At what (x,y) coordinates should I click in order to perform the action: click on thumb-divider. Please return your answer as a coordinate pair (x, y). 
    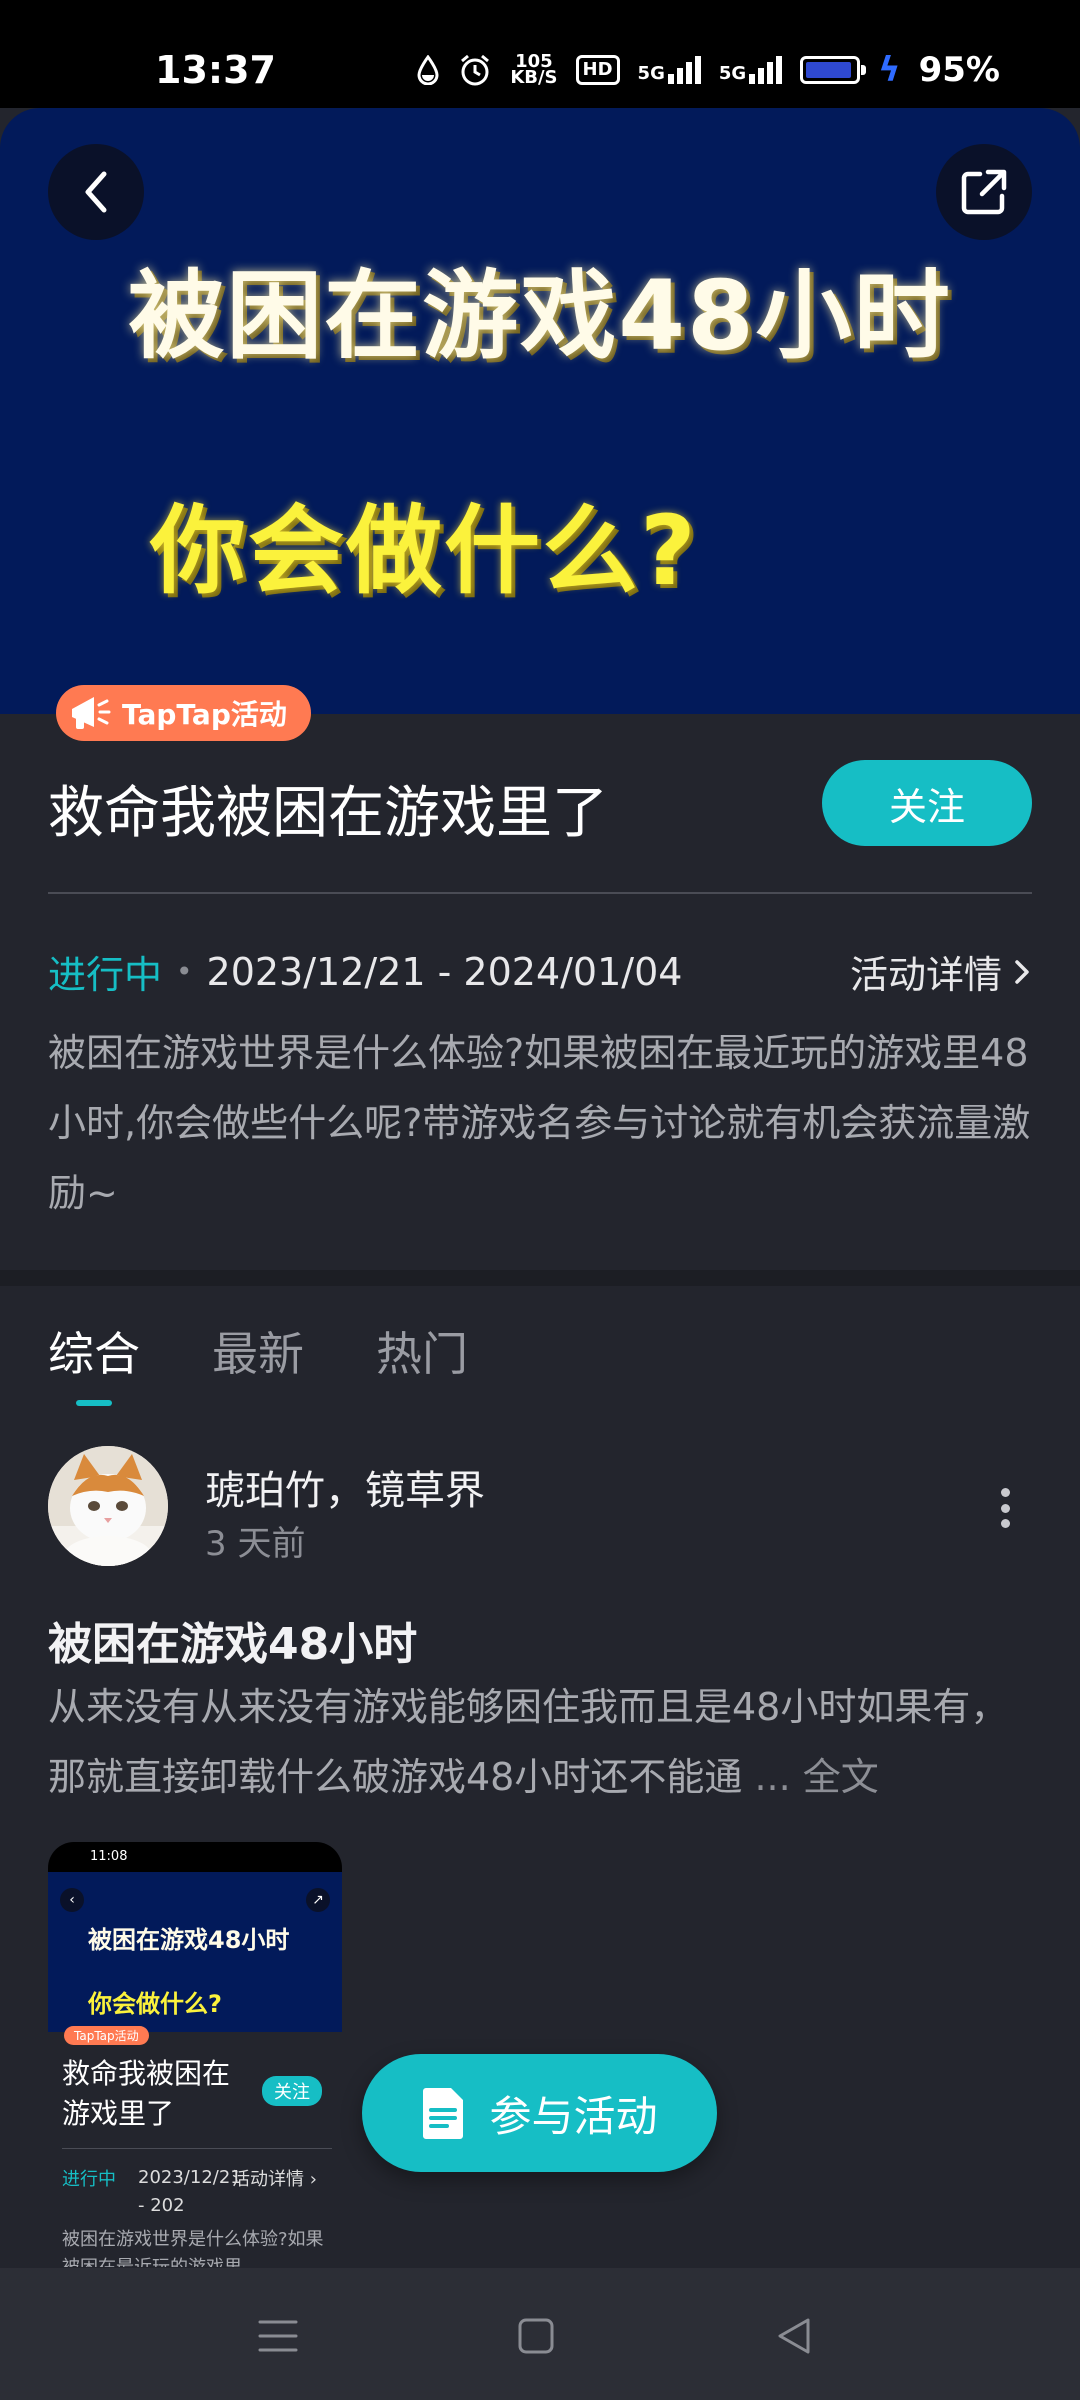
    Looking at the image, I should click on (197, 2148).